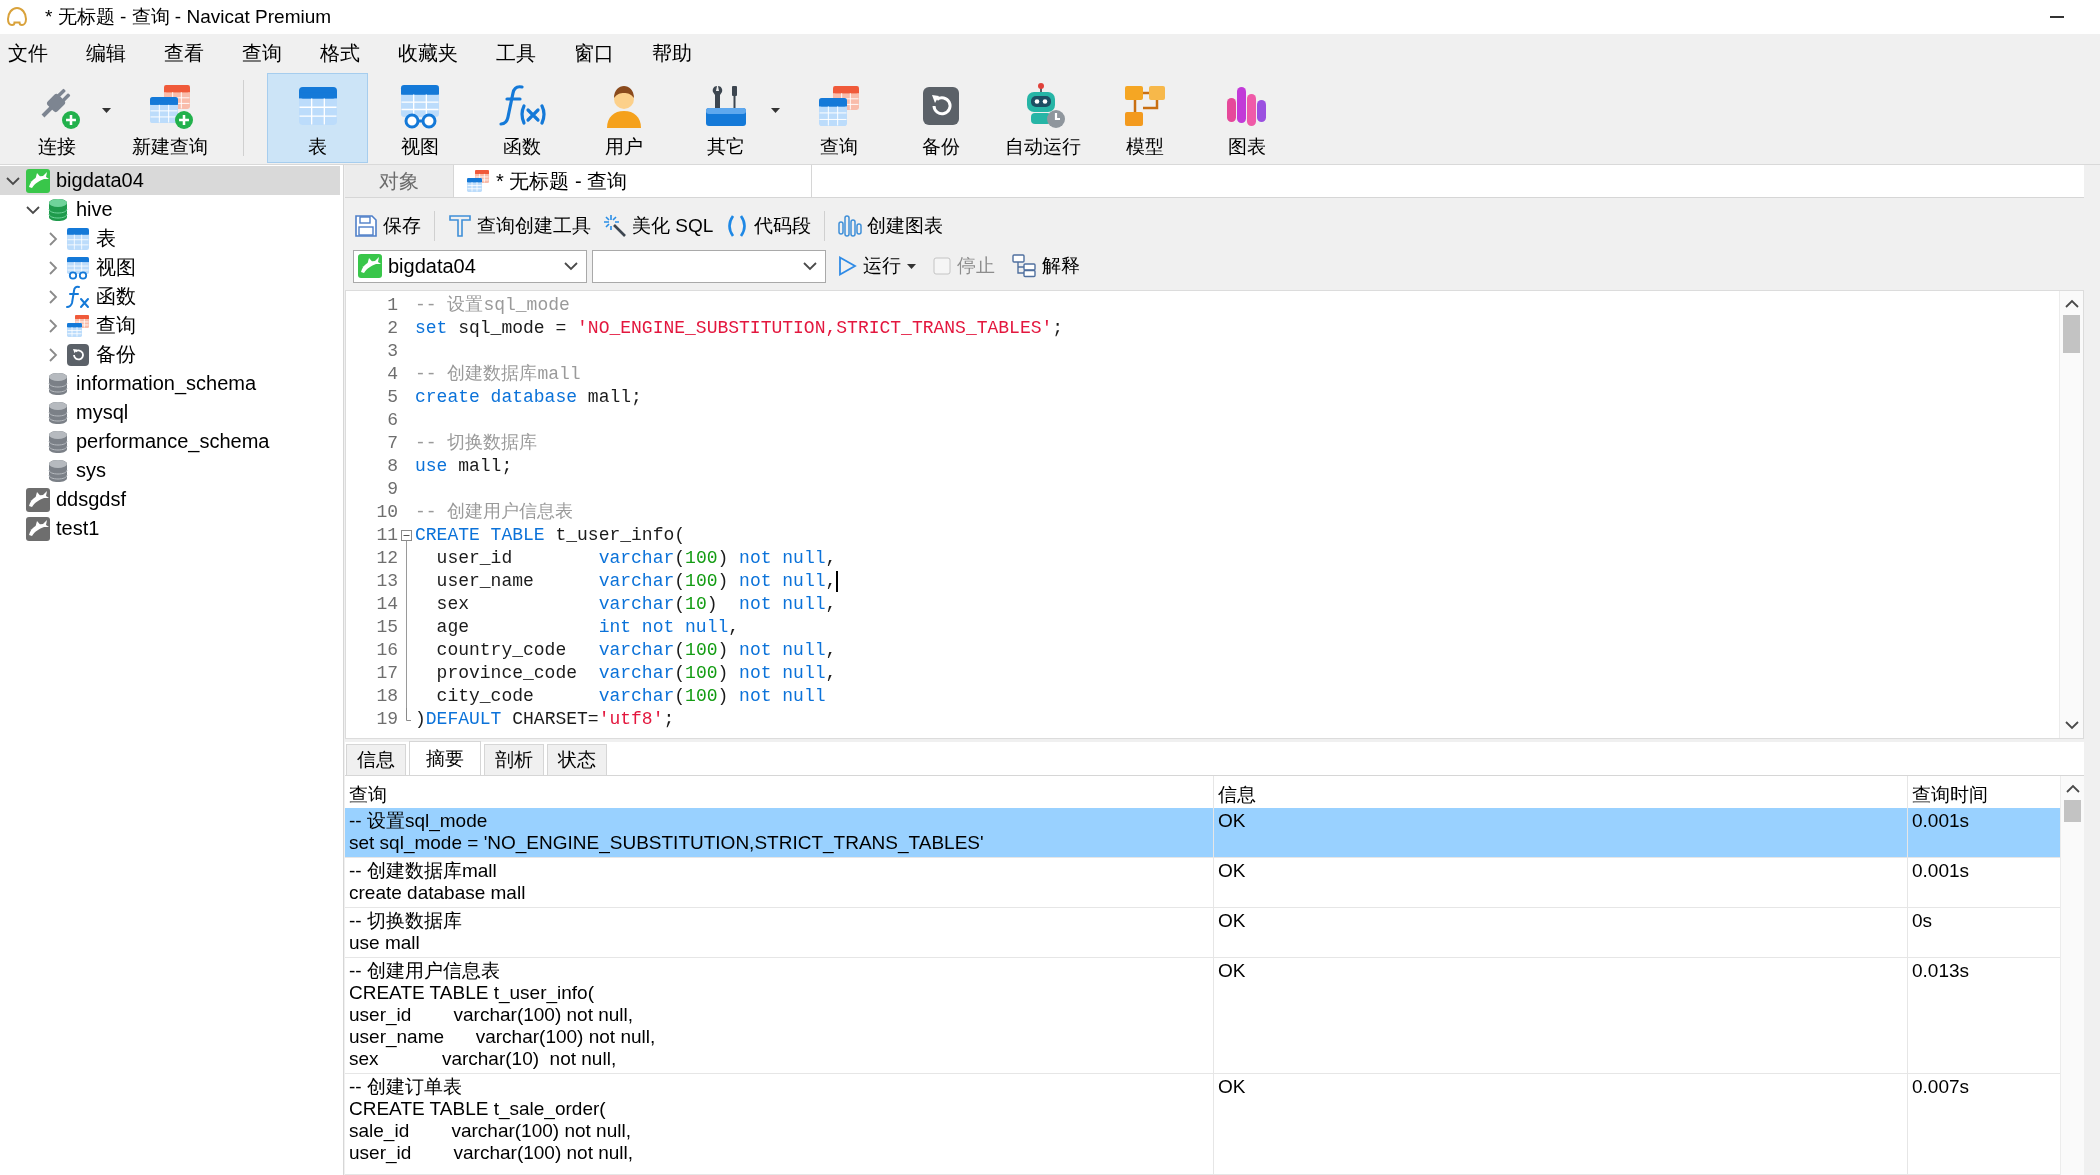 Image resolution: width=2100 pixels, height=1175 pixels. I want to click on new-query-button: 新建查询, so click(169, 118).